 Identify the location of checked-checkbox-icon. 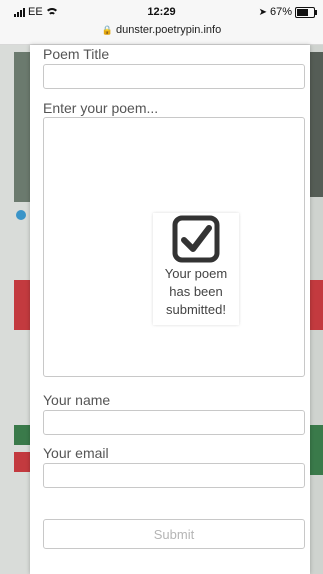
(196, 239).